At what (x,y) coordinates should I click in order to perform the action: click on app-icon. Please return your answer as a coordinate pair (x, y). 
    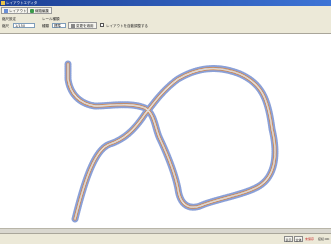
    Looking at the image, I should click on (3, 3).